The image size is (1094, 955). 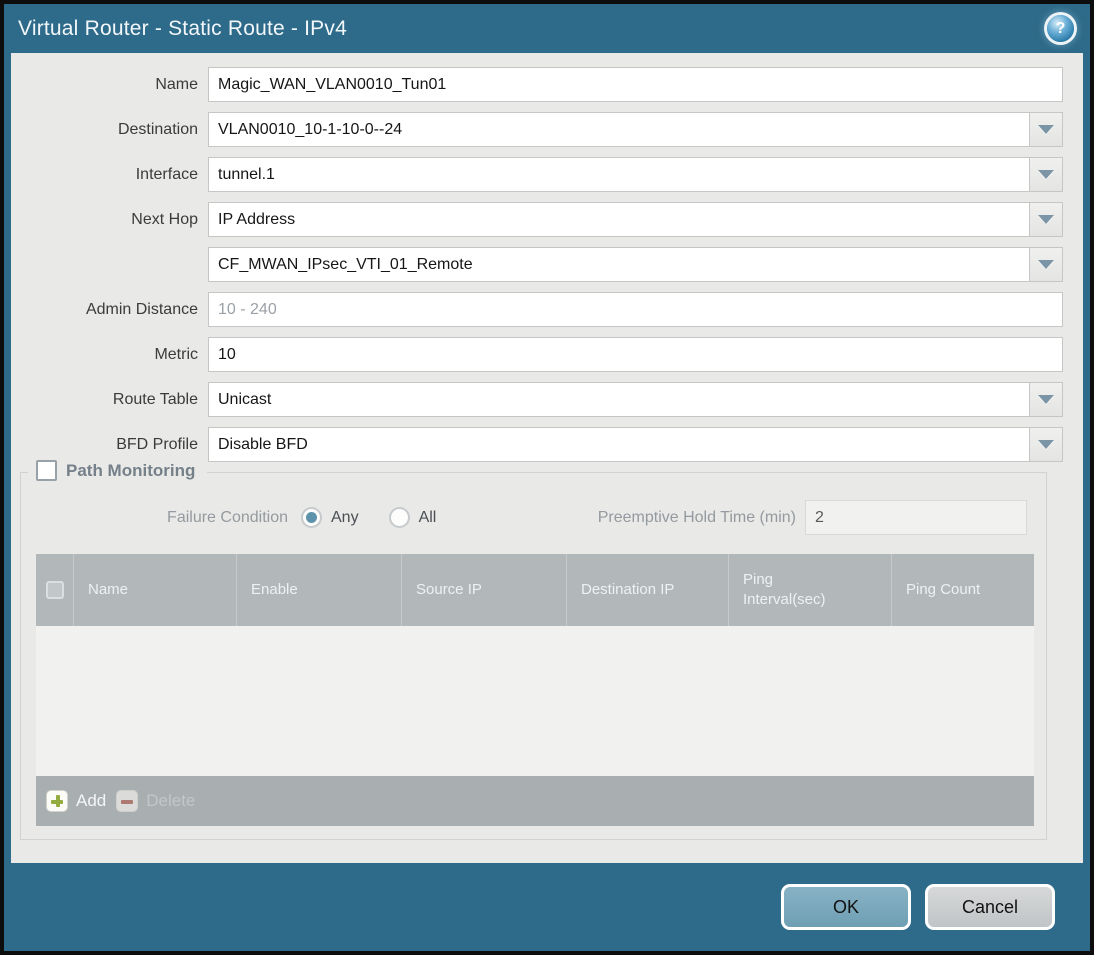 I want to click on destination-label: Destination, so click(x=157, y=129).